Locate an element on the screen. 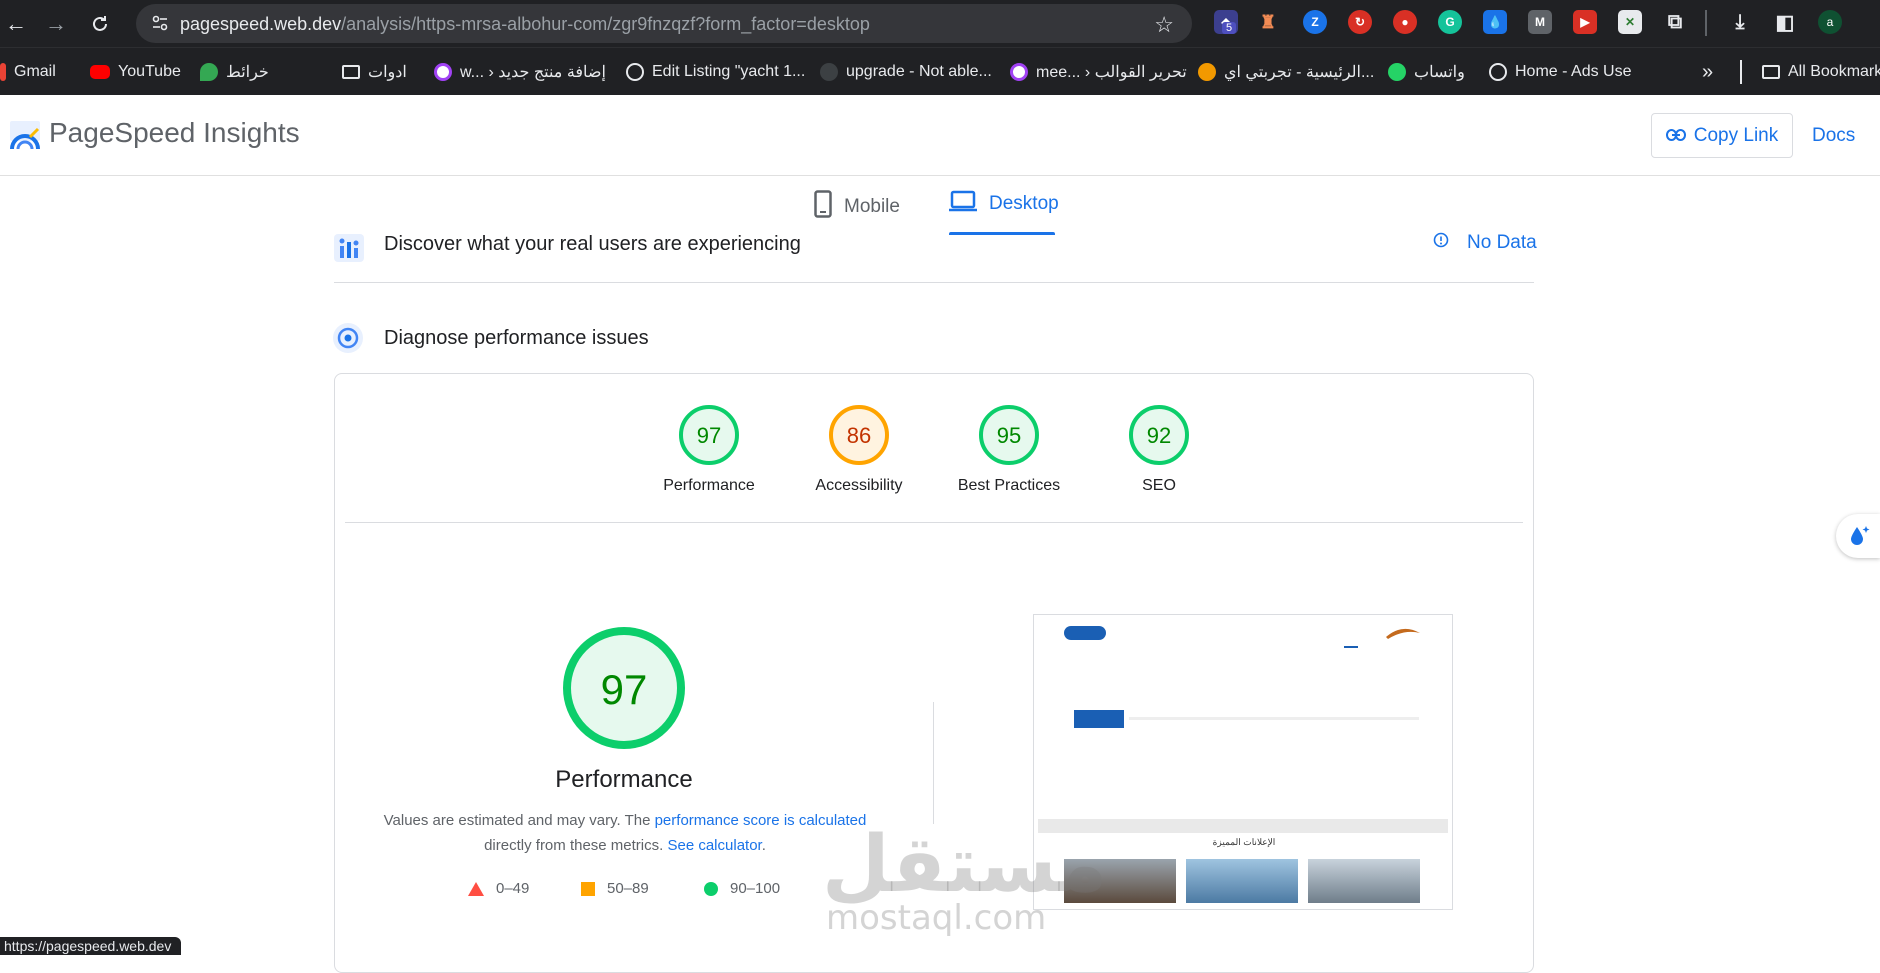  extension-map-icon: ✕ is located at coordinates (1630, 22).